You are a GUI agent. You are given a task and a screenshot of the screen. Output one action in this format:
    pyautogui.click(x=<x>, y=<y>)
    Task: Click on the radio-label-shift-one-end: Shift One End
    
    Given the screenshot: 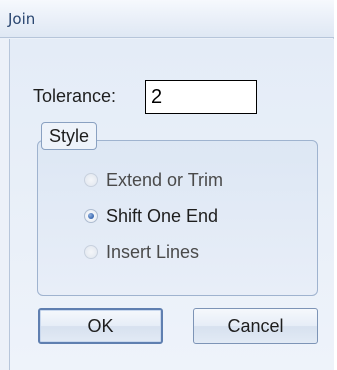 What is the action you would take?
    pyautogui.click(x=162, y=215)
    